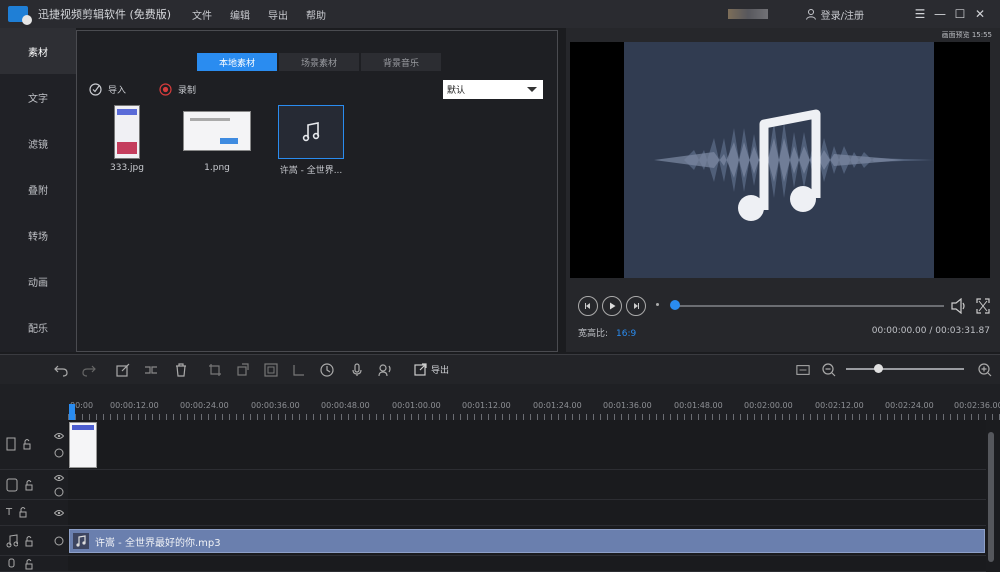 This screenshot has width=1000, height=572. Describe the element at coordinates (440, 371) in the screenshot. I see `timeline-export-label: 导出` at that location.